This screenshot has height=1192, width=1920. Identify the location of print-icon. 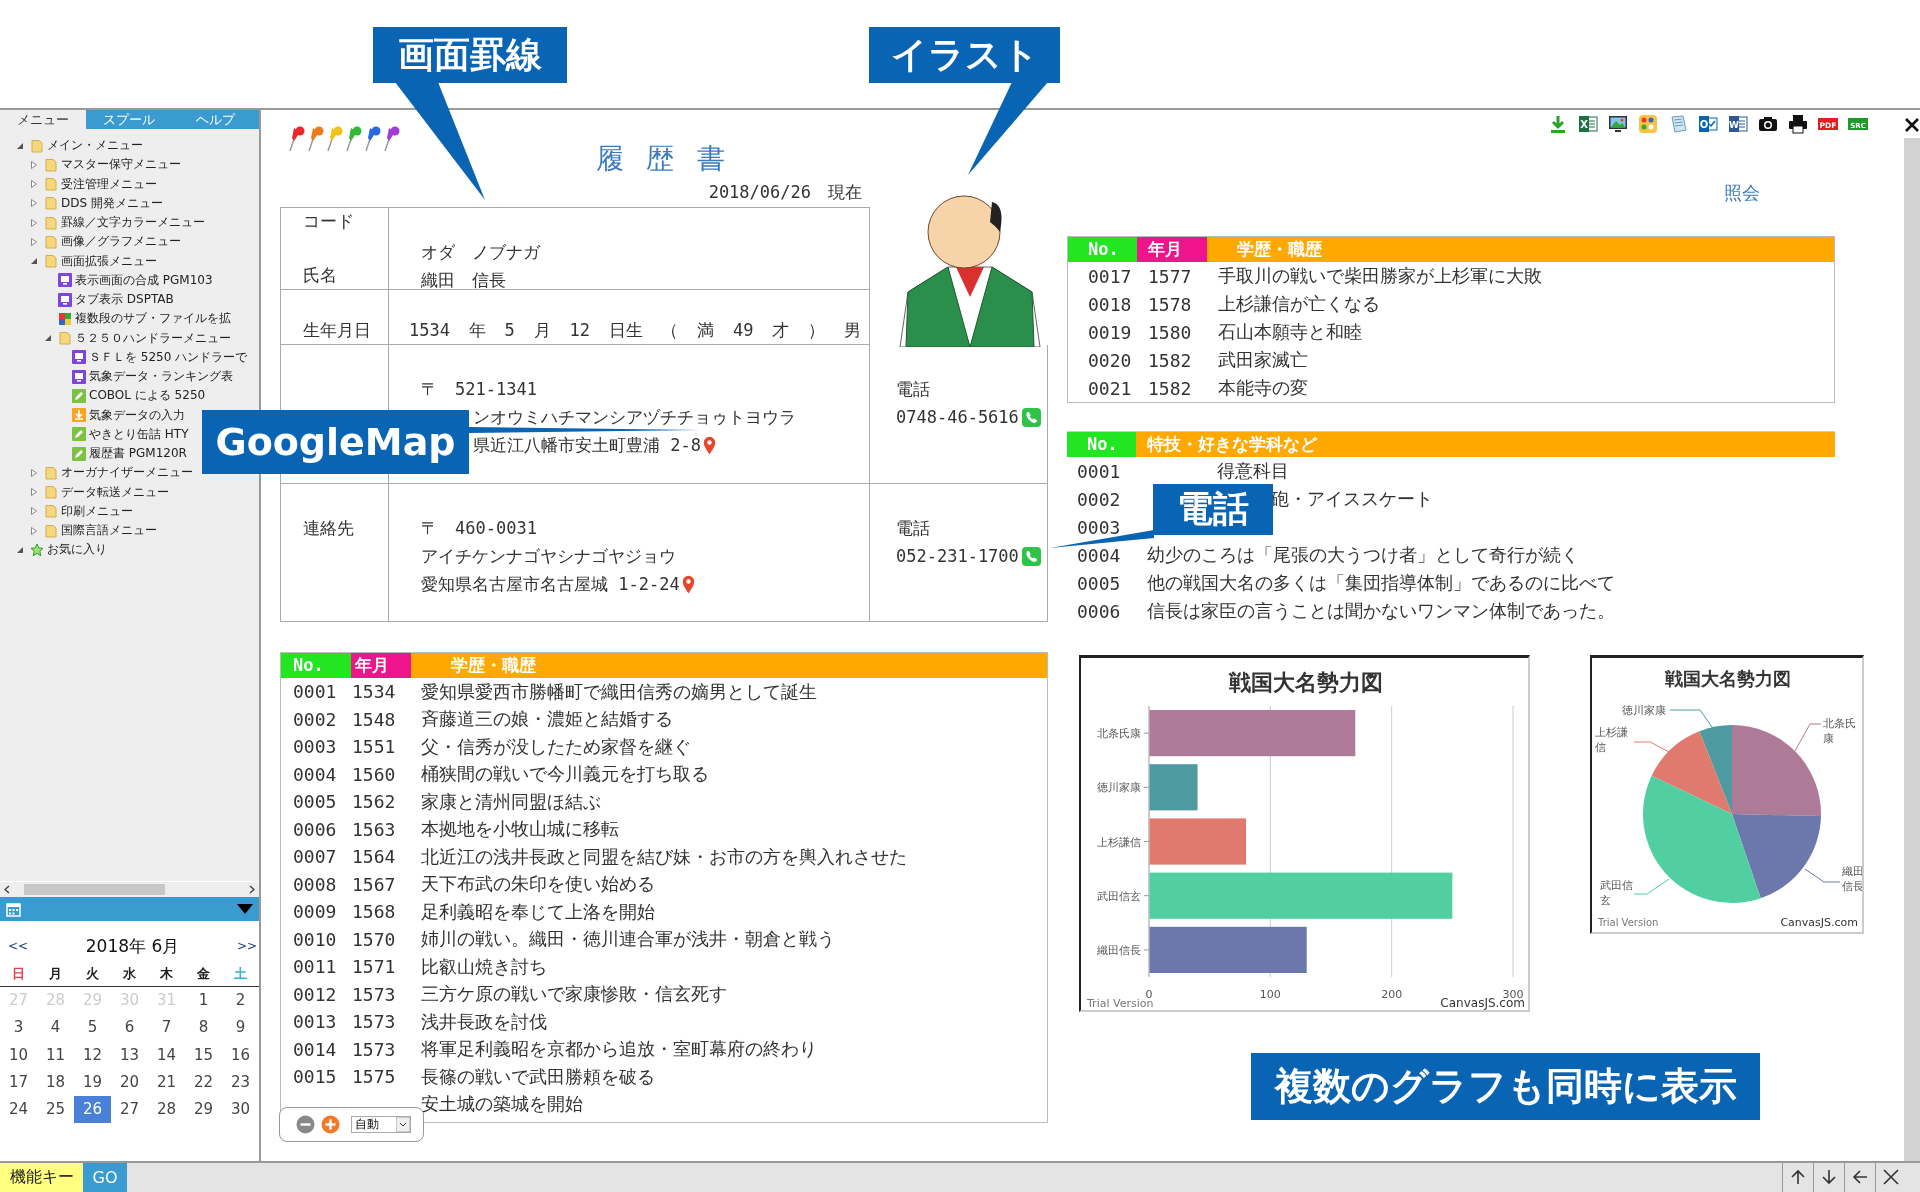
(1798, 124).